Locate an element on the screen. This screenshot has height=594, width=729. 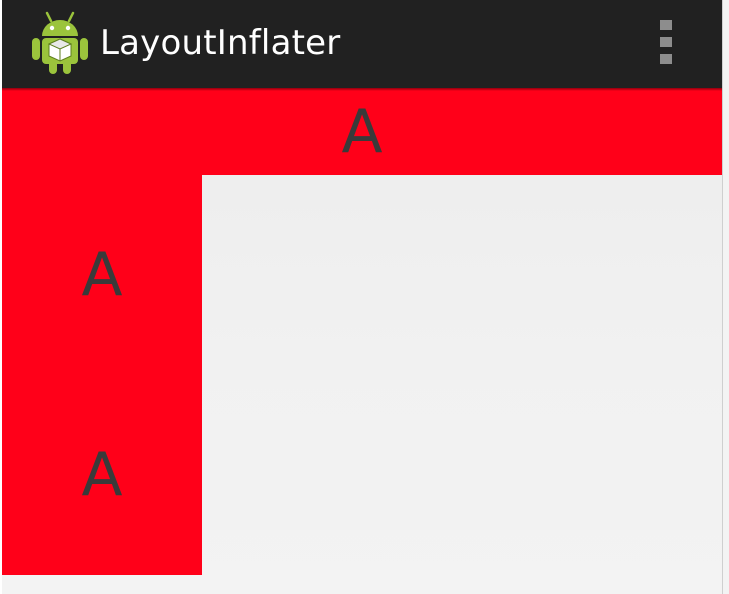
inflated-item-left-2: A is located at coordinates (102, 475).